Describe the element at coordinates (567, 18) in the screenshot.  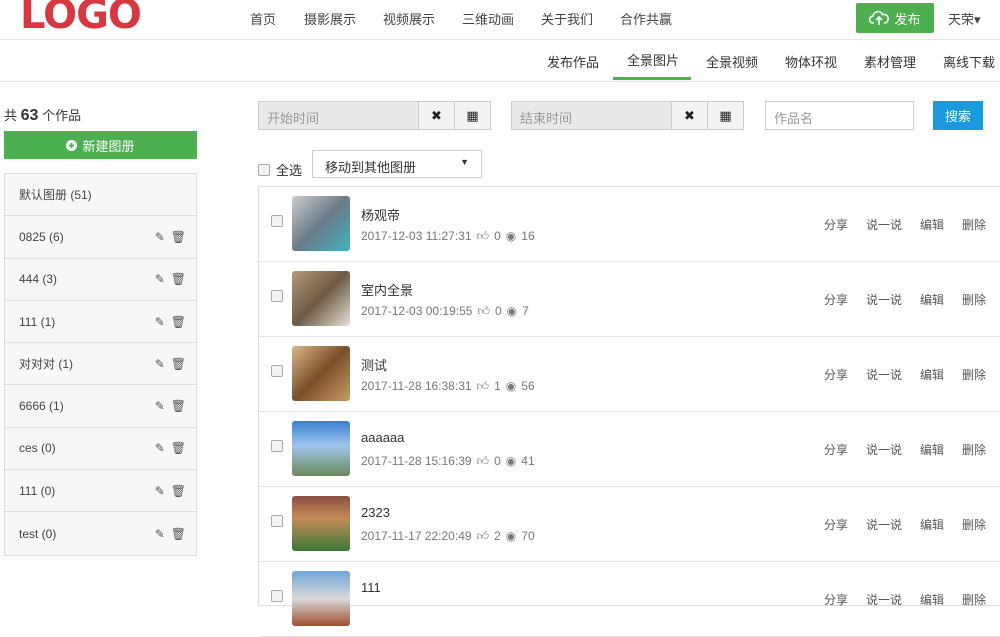
I see `nav-about: 关于我们` at that location.